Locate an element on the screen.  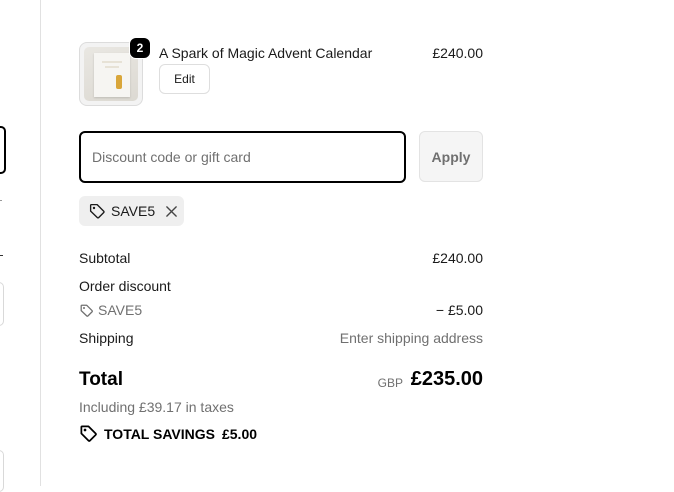
shipping-label: Shipping is located at coordinates (106, 338).